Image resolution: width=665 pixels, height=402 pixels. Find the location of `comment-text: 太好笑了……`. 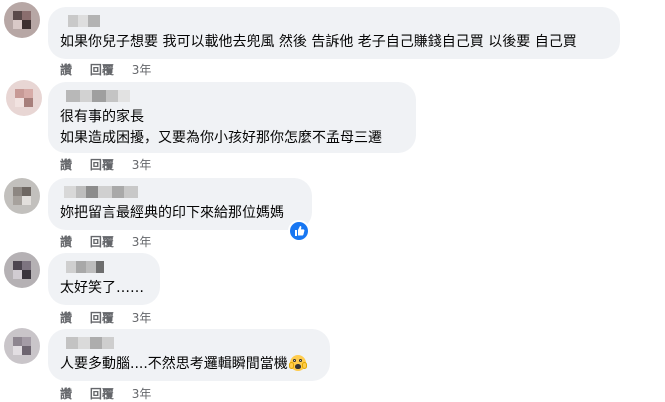

comment-text: 太好笑了…… is located at coordinates (102, 288).